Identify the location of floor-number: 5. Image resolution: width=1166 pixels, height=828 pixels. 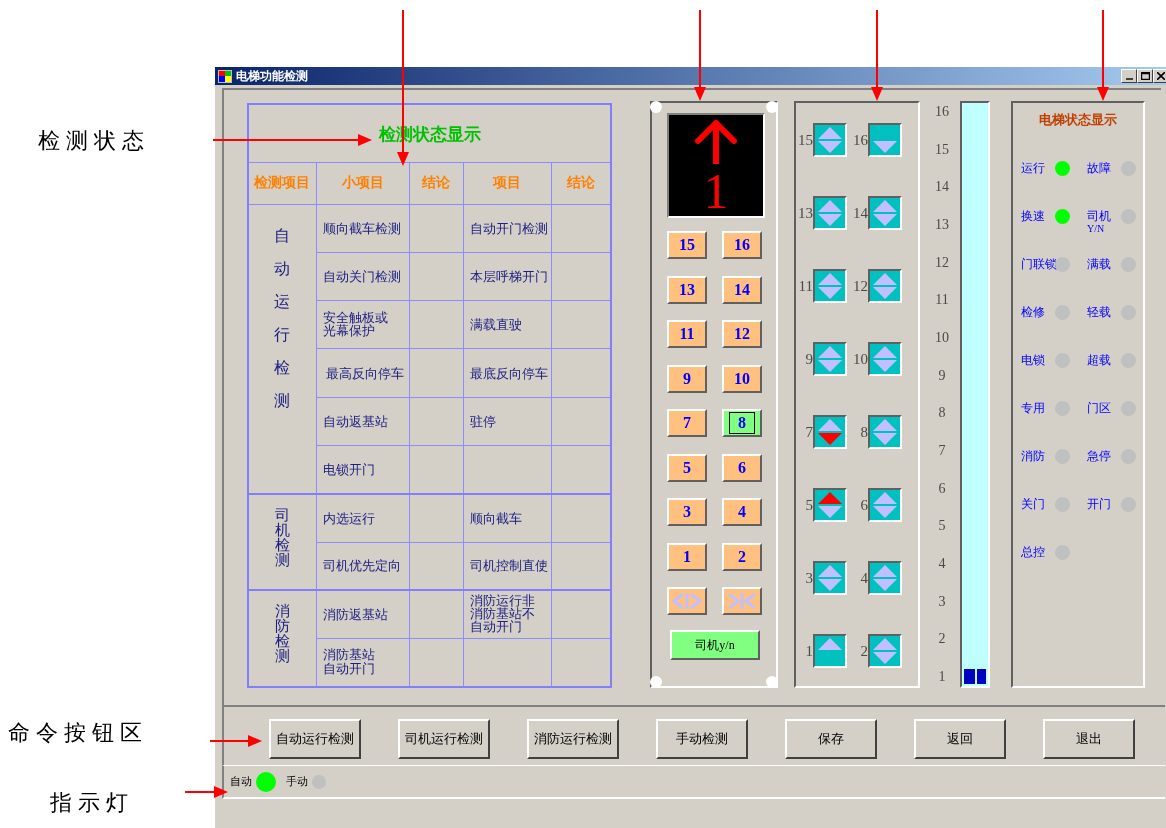
(942, 526).